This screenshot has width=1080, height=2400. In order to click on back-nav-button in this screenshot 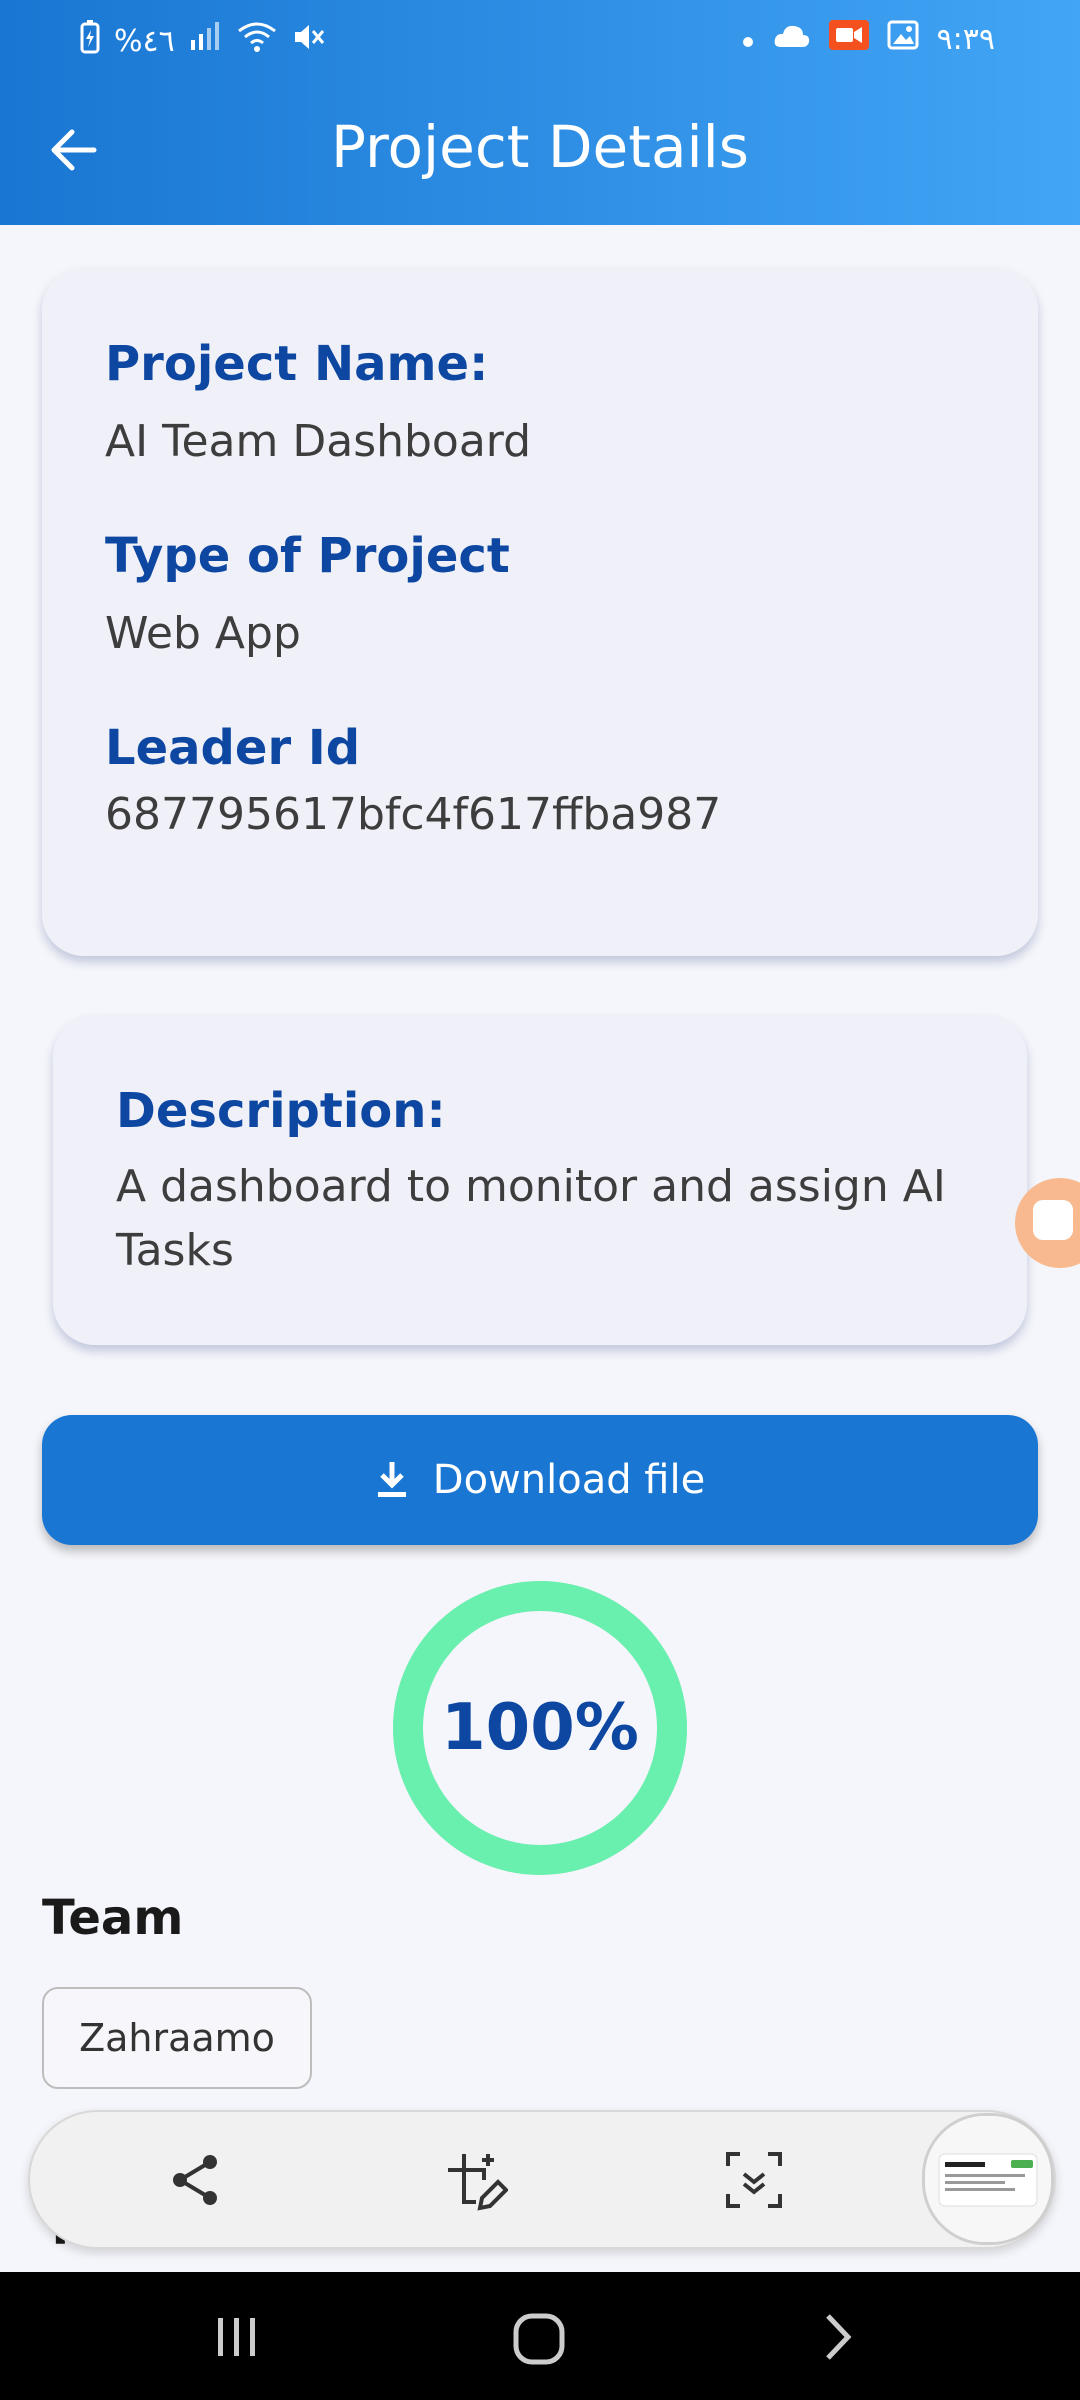, I will do `click(838, 2337)`.